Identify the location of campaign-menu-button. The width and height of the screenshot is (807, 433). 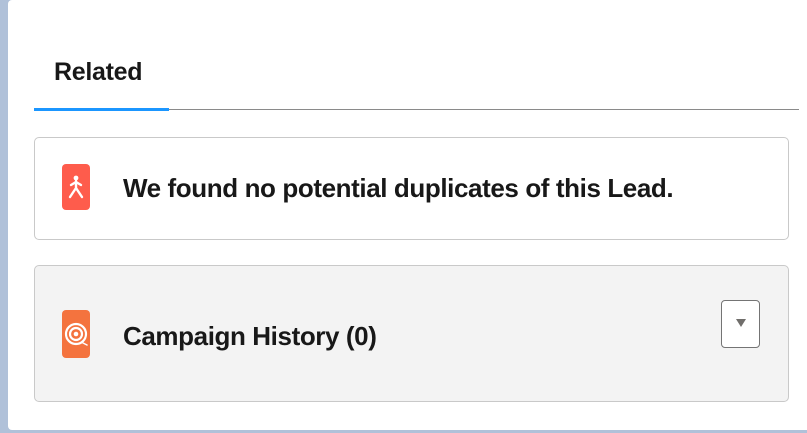
(740, 324).